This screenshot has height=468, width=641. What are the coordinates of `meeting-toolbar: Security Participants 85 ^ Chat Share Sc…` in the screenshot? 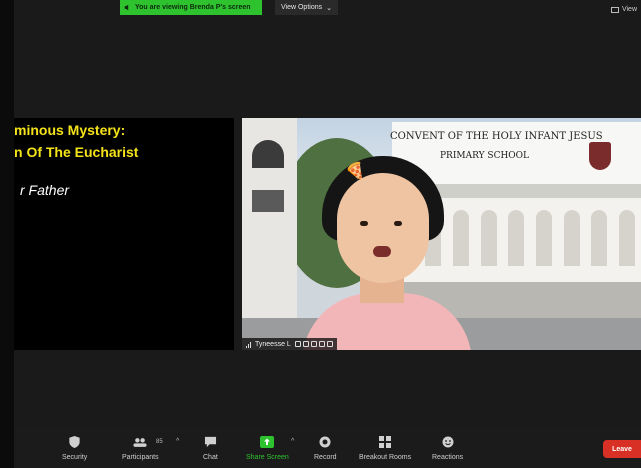 It's located at (327, 448).